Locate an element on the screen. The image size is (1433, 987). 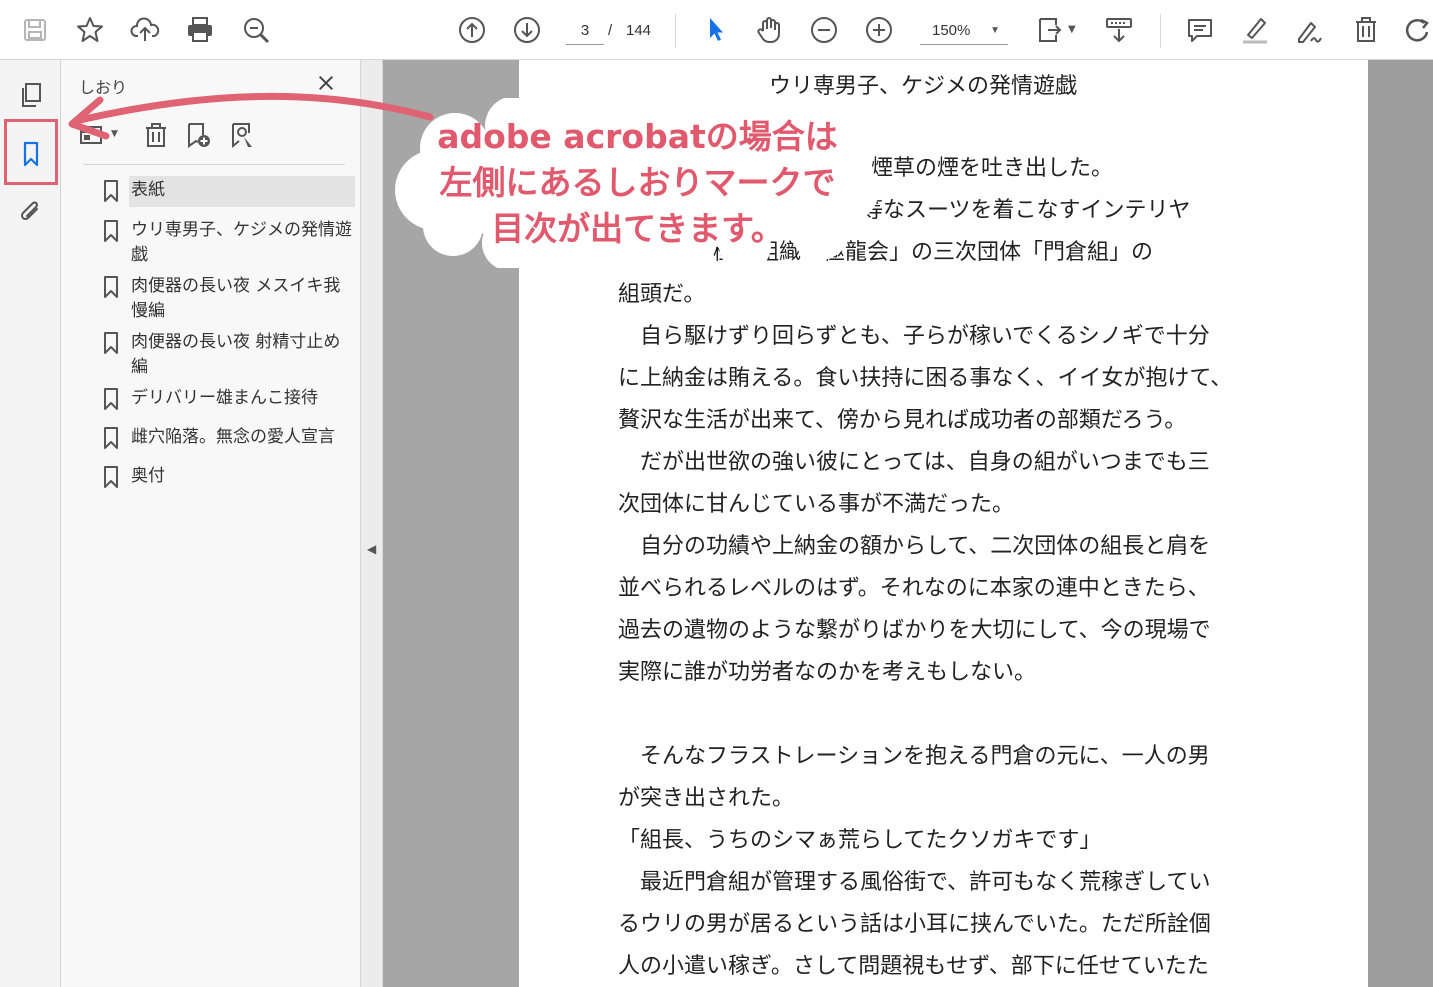
callout-bubble: adobe acrobatの場合は 左側にあるしおりマークで 目次が出てきます。 is located at coordinates (637, 183).